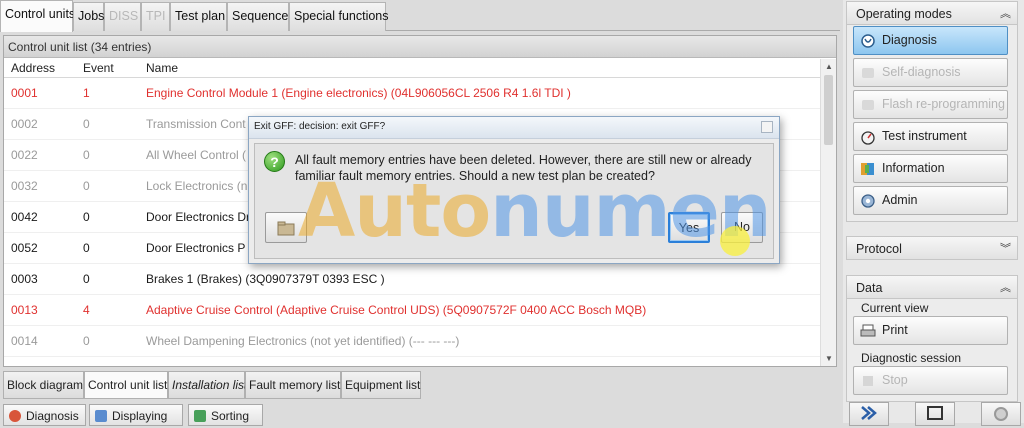 The width and height of the screenshot is (1024, 428). Describe the element at coordinates (293, 385) in the screenshot. I see `tab-fault-memory-list: Fault memory list` at that location.